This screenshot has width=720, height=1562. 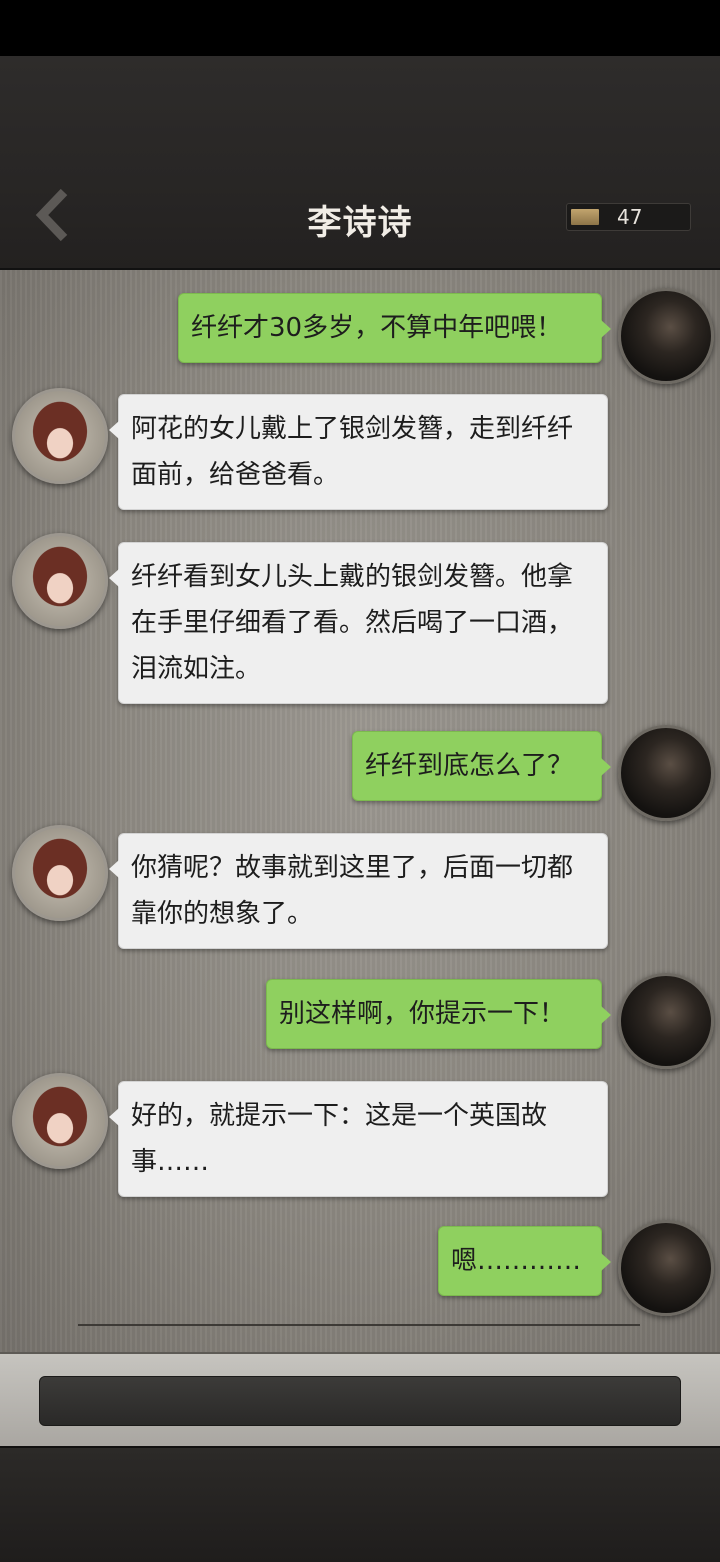 What do you see at coordinates (394, 328) in the screenshot?
I see `message-bubble-user: 纤纤才30多岁，不算中年吧喂！` at bounding box center [394, 328].